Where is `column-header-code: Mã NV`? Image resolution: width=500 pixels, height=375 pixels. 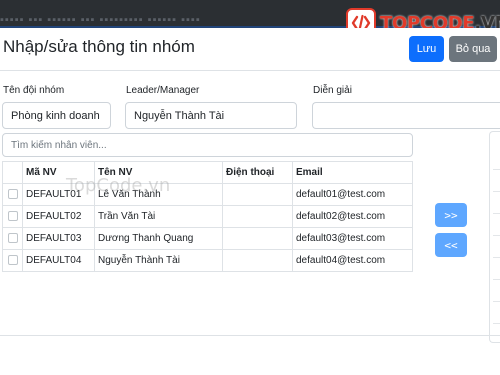
column-header-code: Mã NV is located at coordinates (58, 172).